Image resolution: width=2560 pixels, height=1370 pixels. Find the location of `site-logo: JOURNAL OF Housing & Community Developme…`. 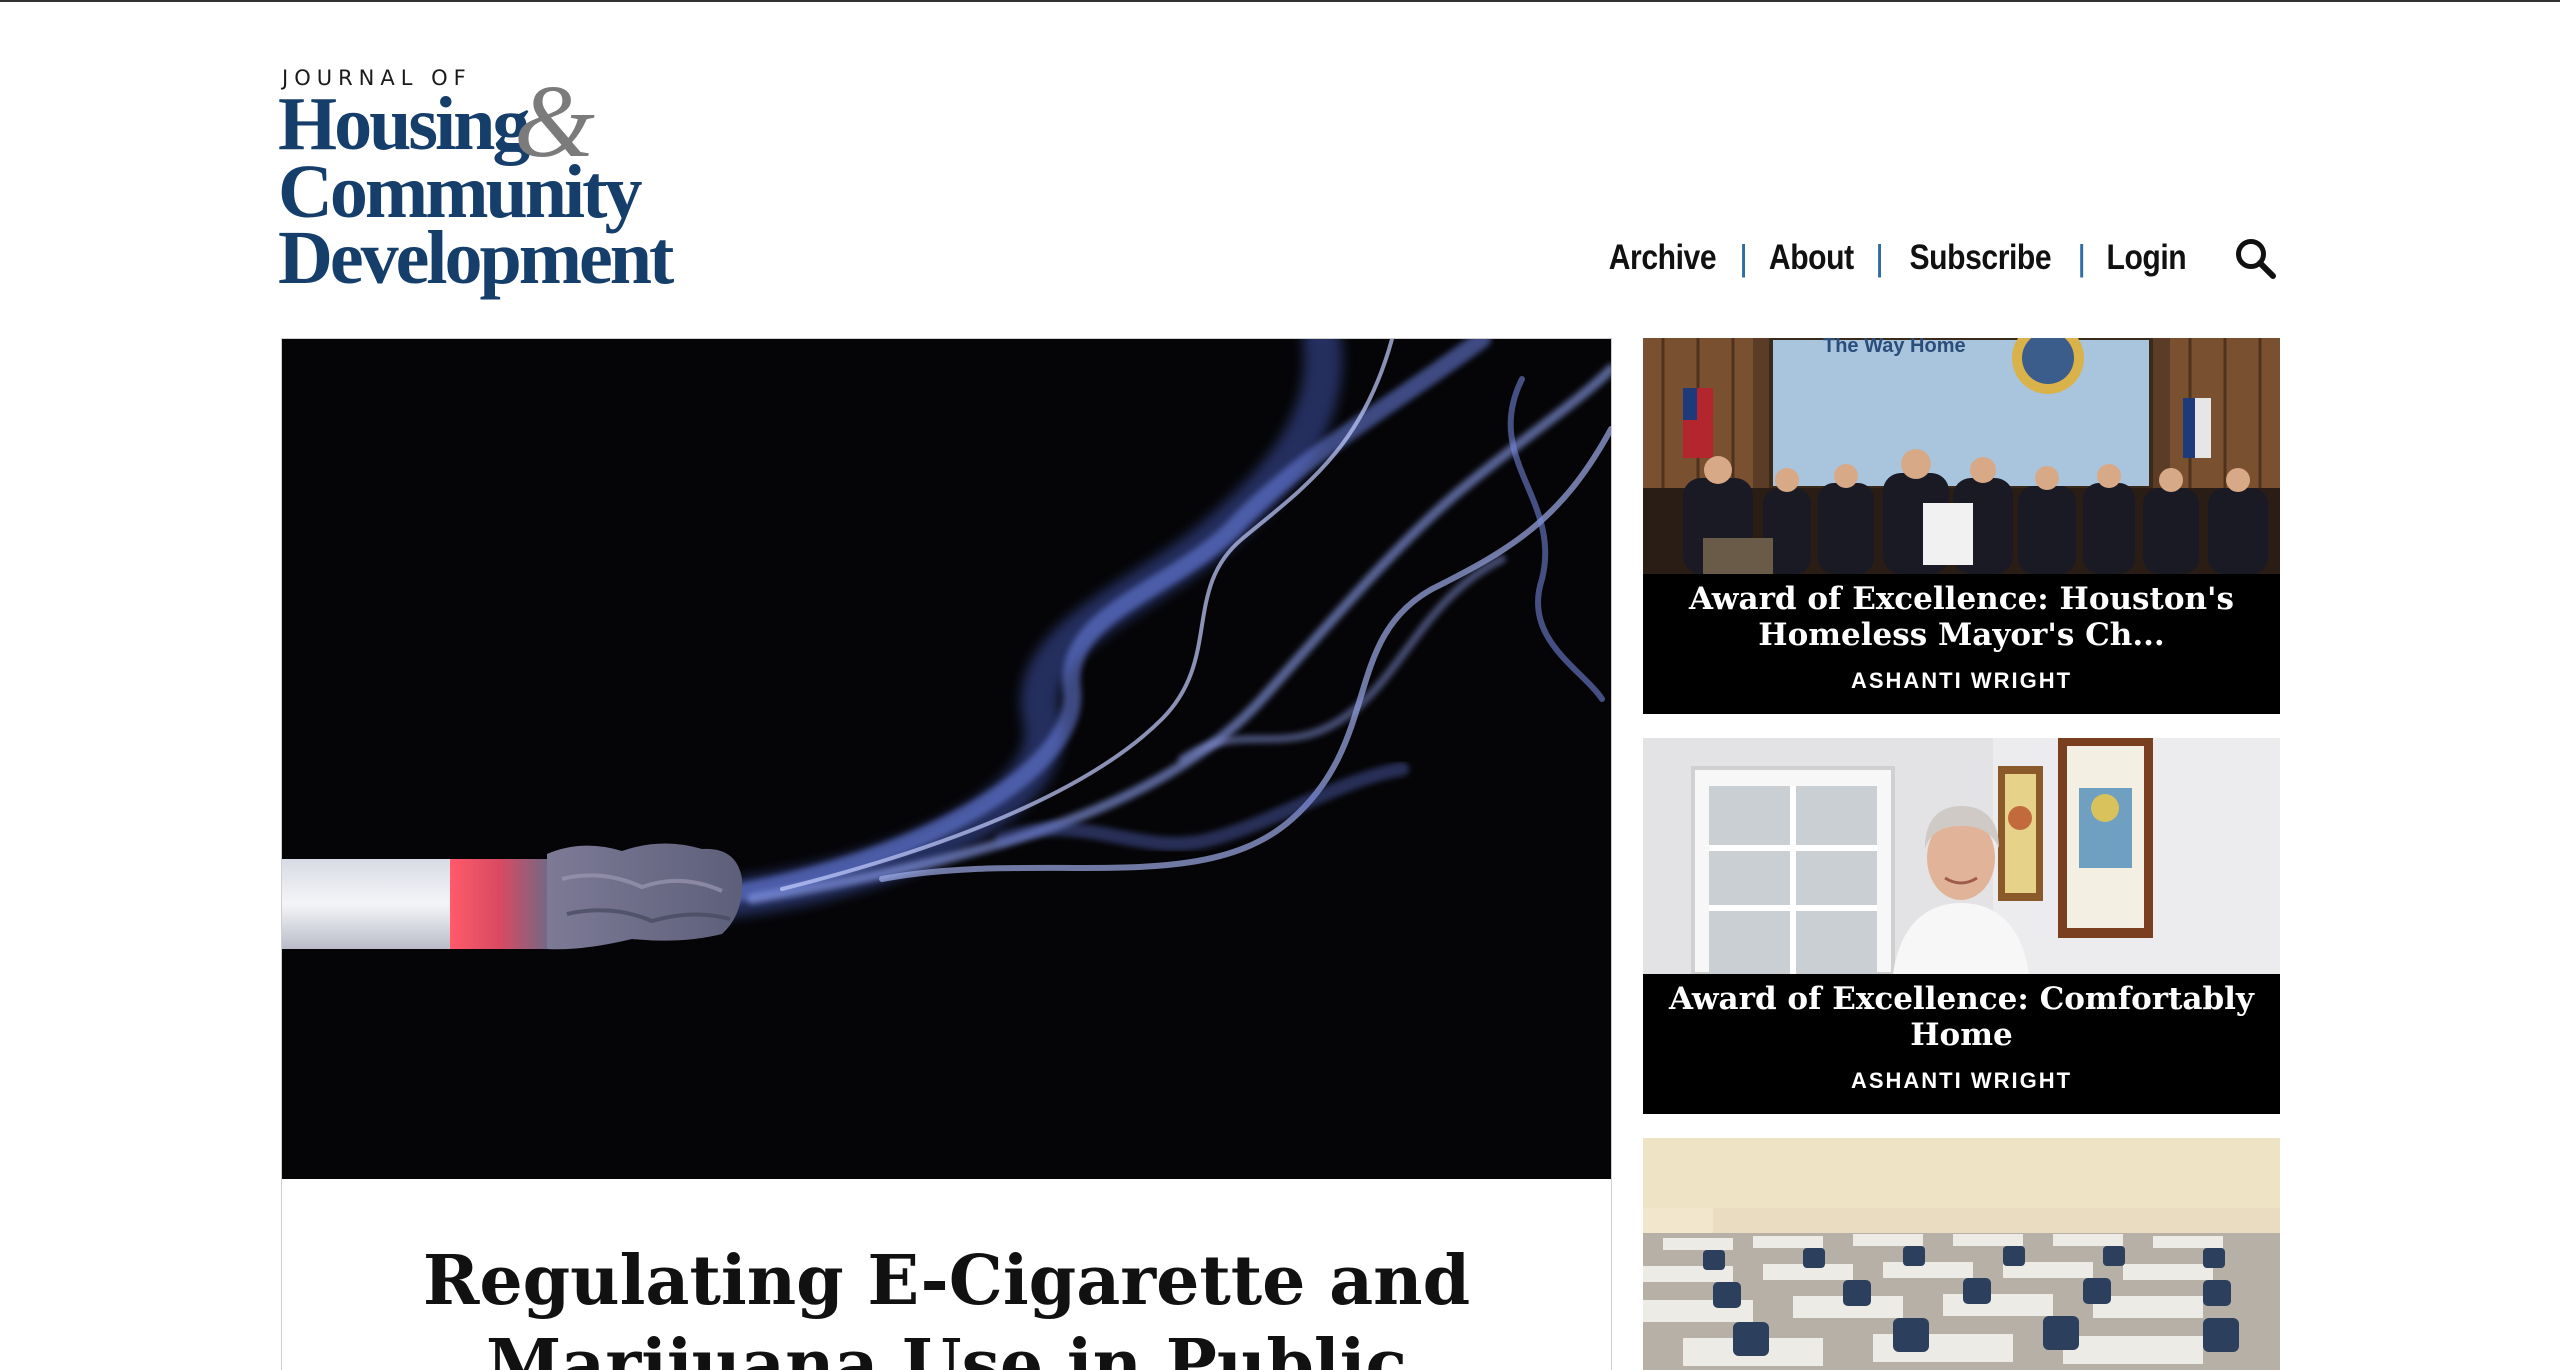

site-logo: JOURNAL OF Housing & Community Developme… is located at coordinates (476, 183).